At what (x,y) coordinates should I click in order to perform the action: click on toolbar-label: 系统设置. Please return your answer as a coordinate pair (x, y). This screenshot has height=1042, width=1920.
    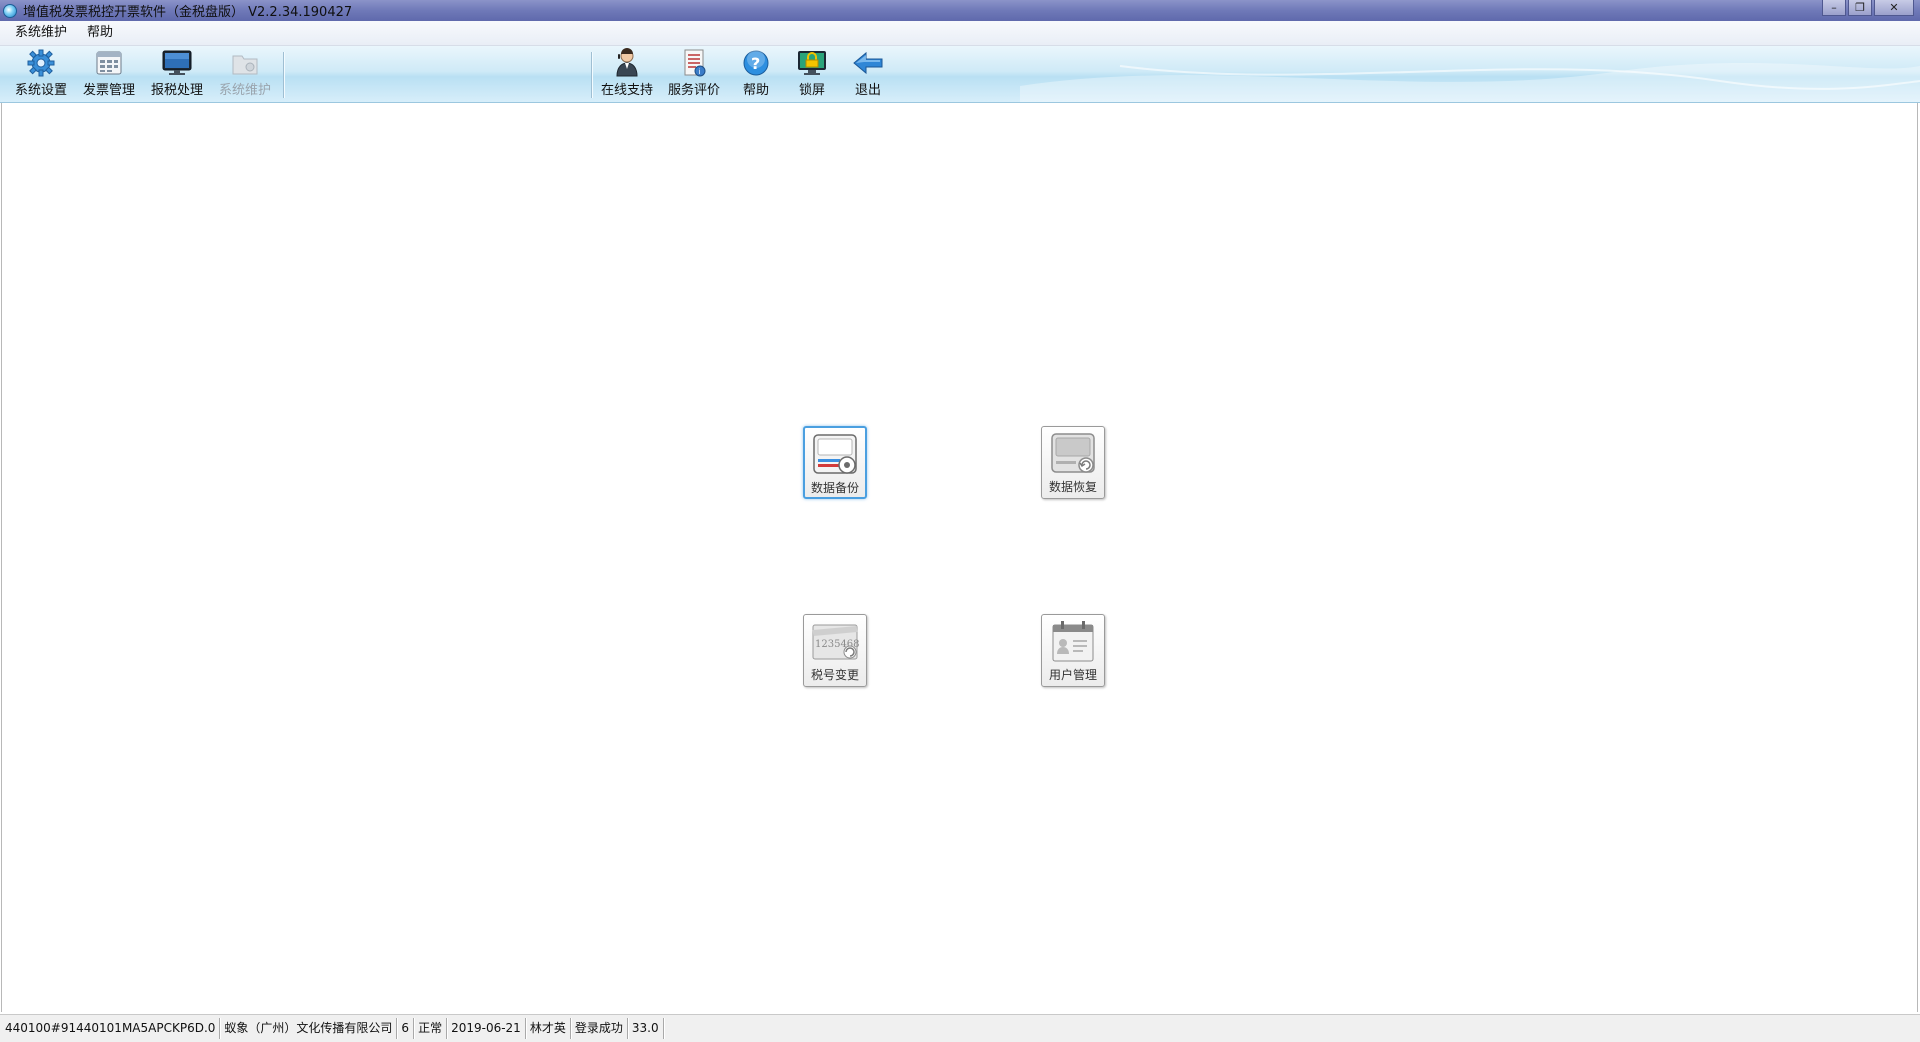
    Looking at the image, I should click on (40, 90).